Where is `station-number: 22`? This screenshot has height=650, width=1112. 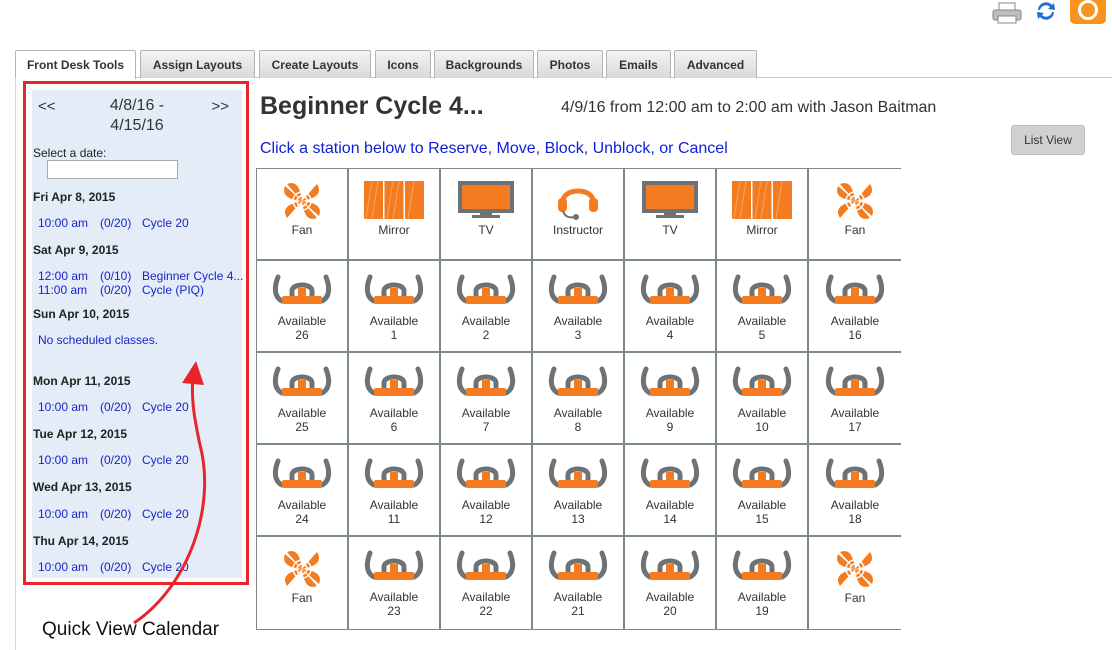
station-number: 22 is located at coordinates (486, 611).